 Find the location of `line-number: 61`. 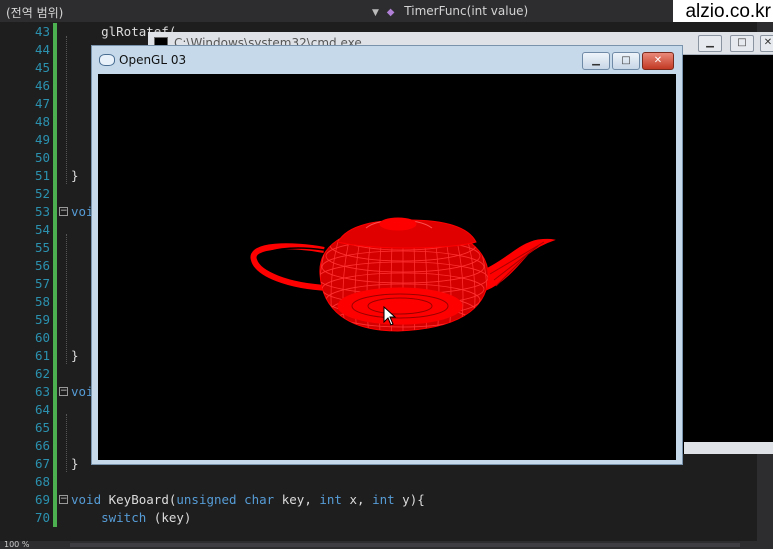

line-number: 61 is located at coordinates (42, 355).